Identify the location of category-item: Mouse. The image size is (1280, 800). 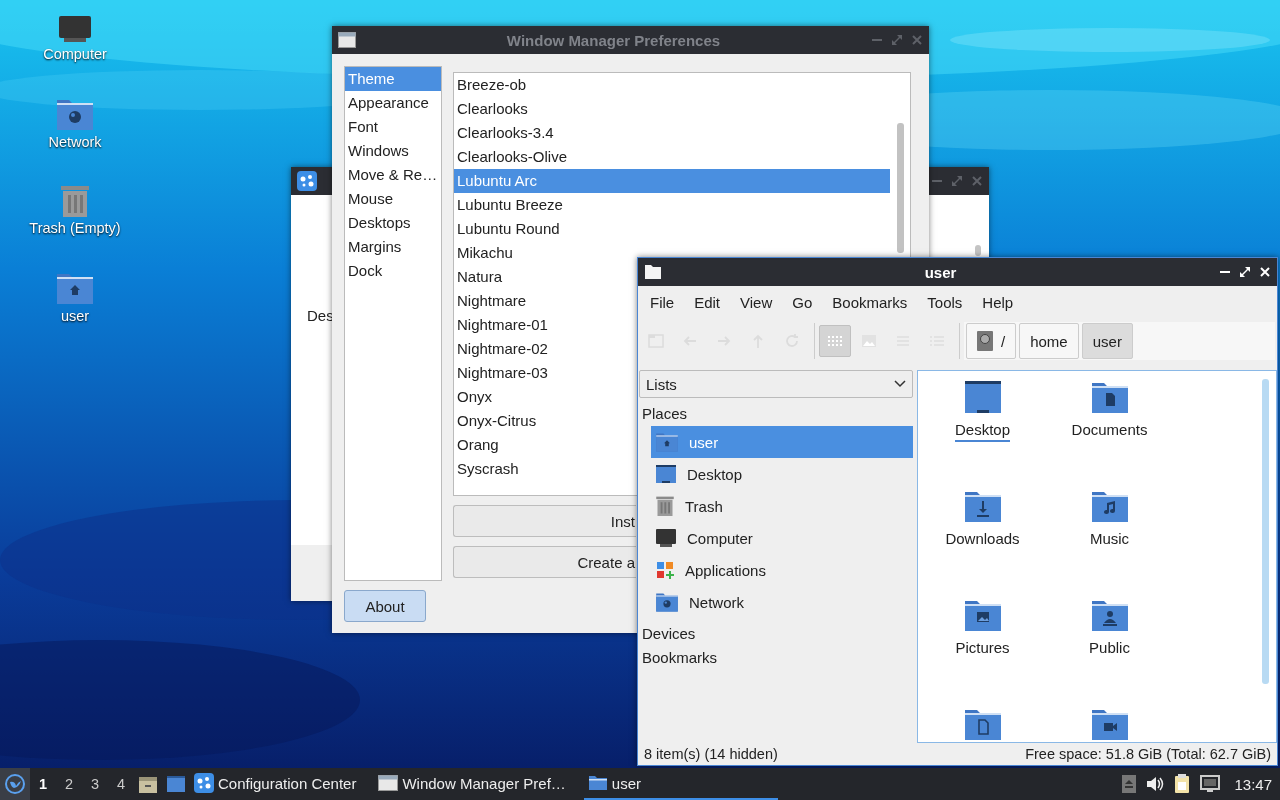
(393, 199).